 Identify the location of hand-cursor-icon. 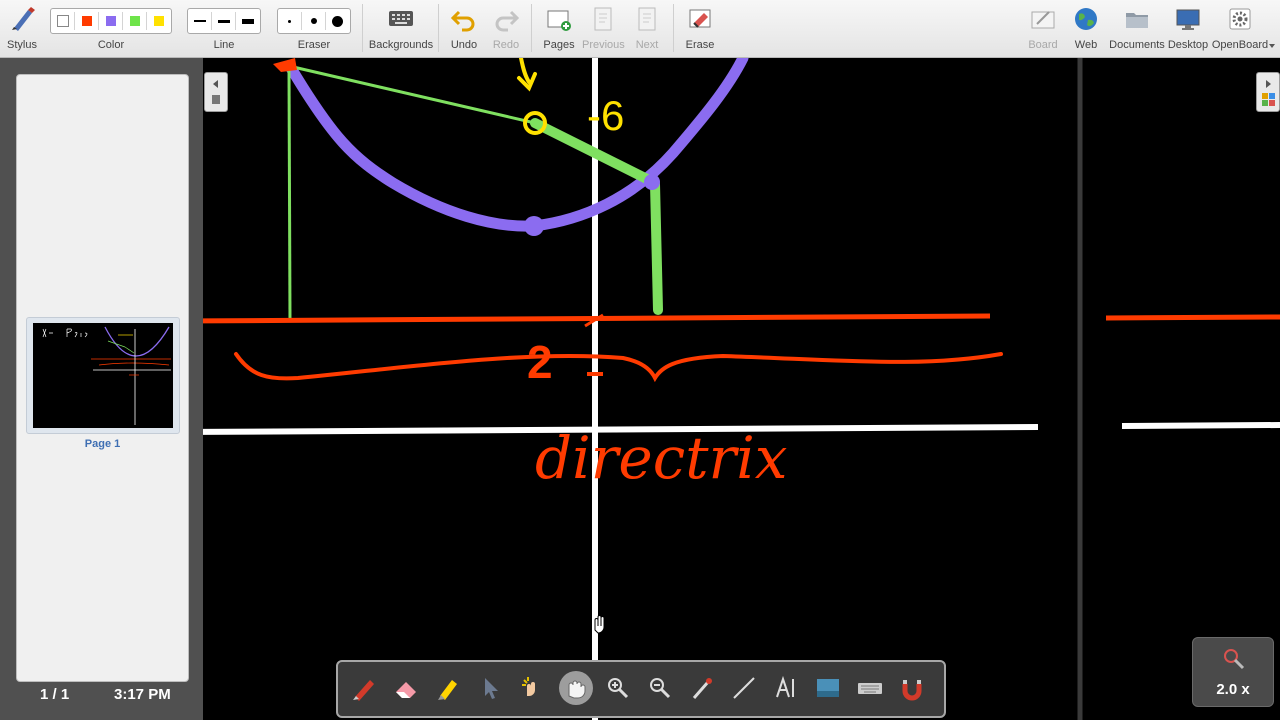
(599, 624).